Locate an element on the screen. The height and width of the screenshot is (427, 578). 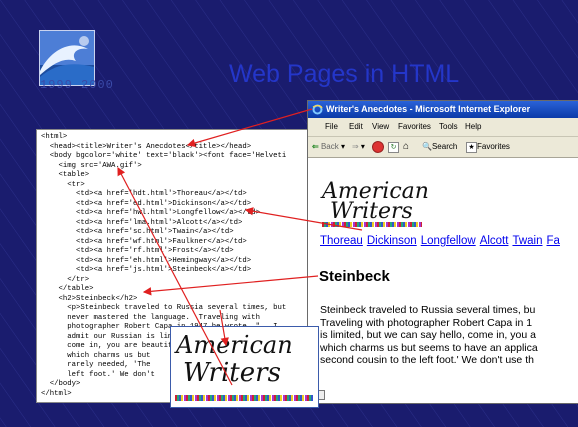
back-arrow-icon: ⇐ is located at coordinates (315, 146).